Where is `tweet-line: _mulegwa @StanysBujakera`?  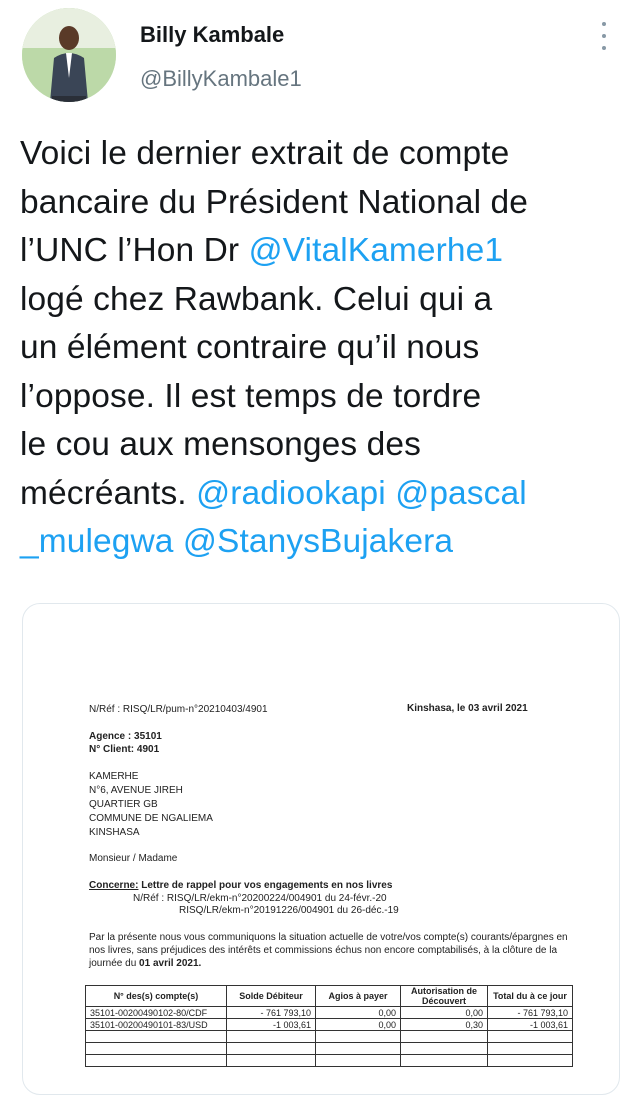 tweet-line: _mulegwa @StanysBujakera is located at coordinates (320, 542).